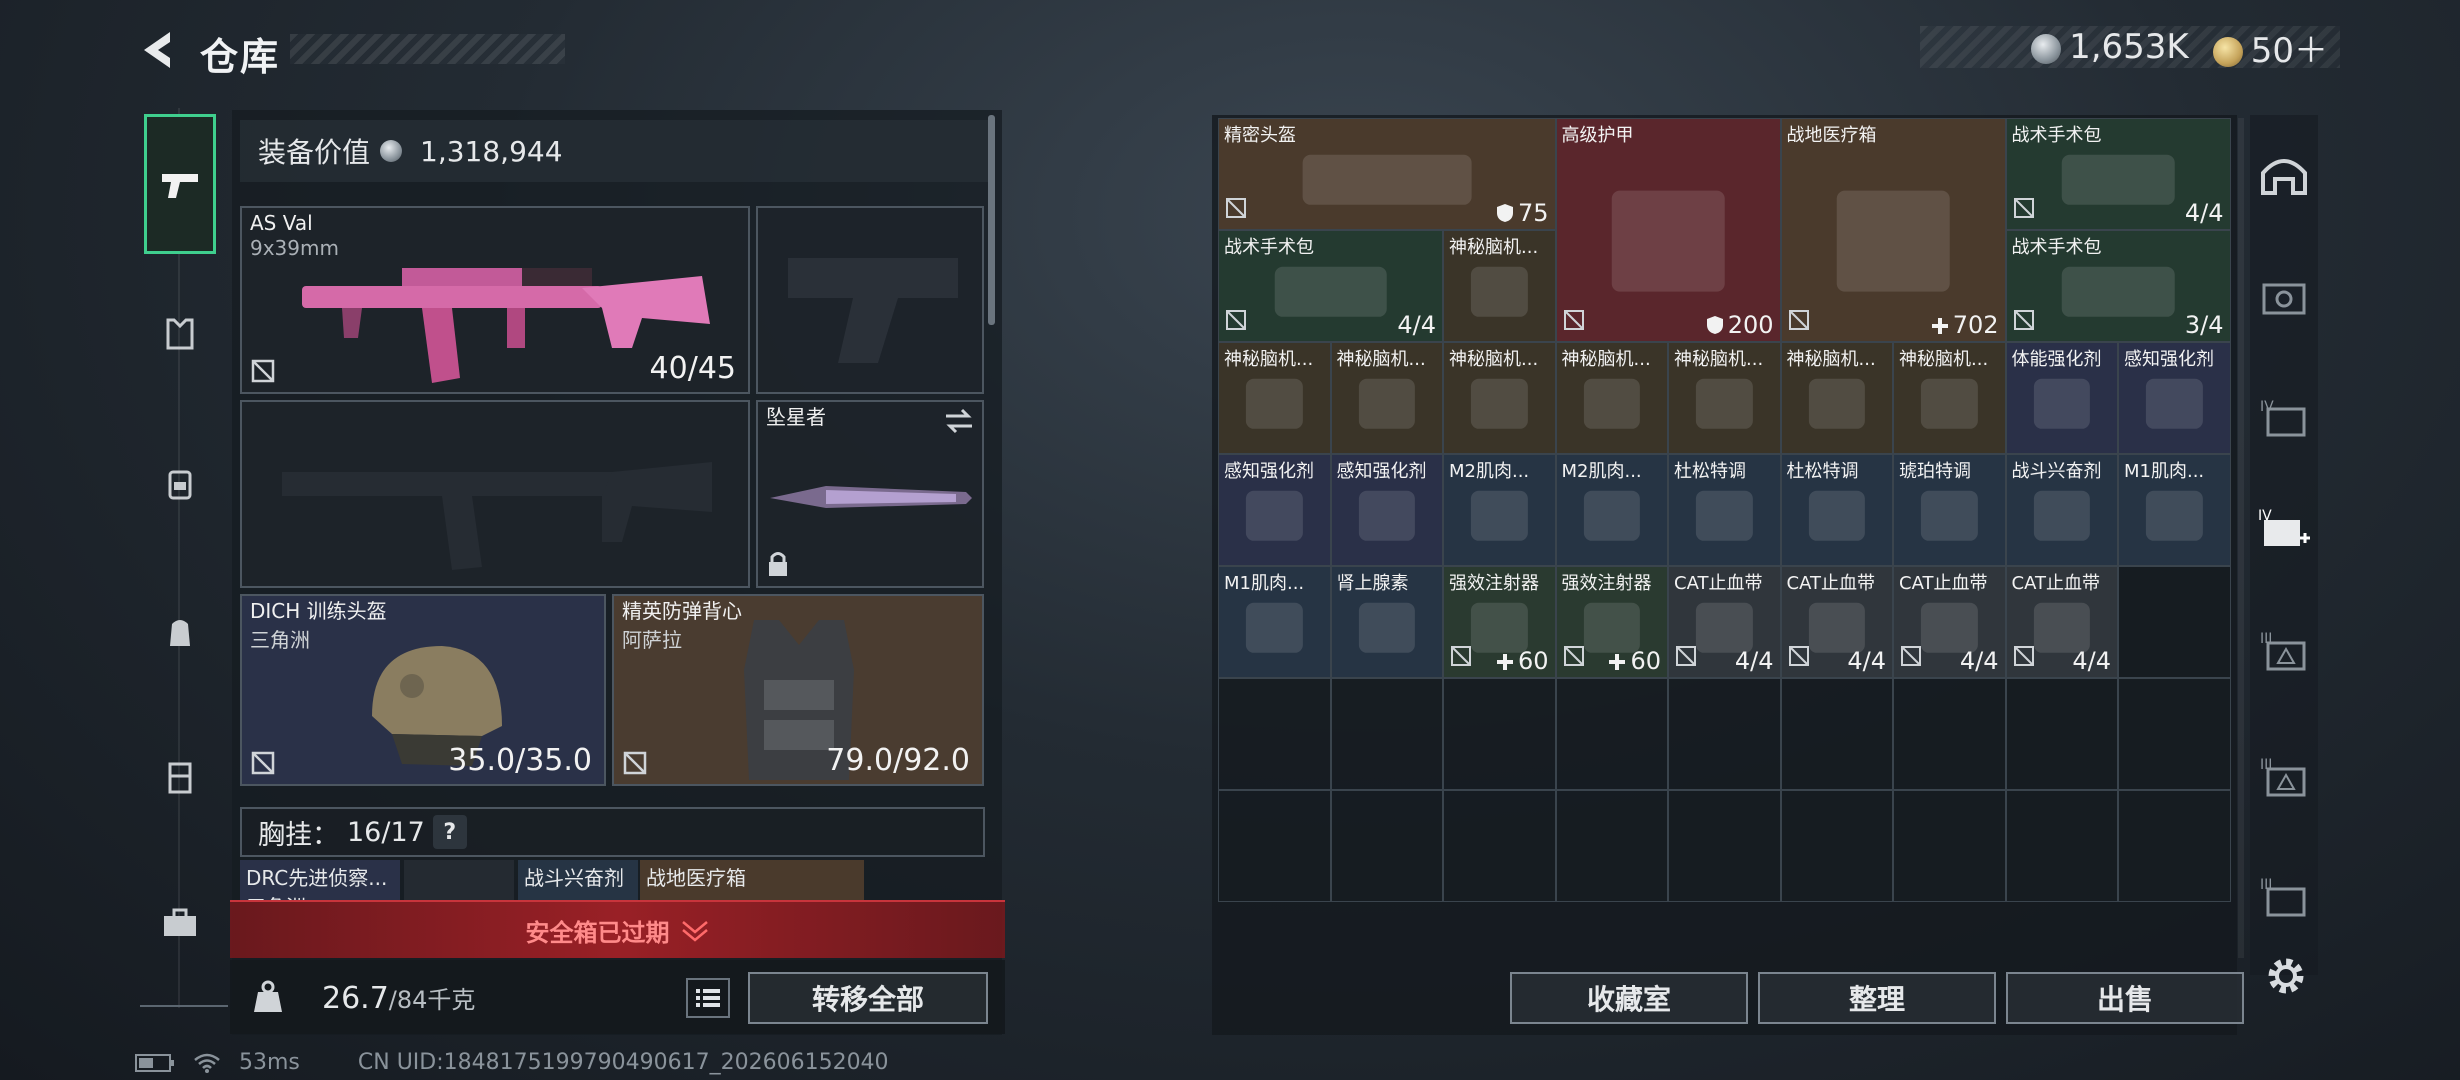 The width and height of the screenshot is (2460, 1080). I want to click on equipment-value: 装备价值 1,318,944, so click(615, 151).